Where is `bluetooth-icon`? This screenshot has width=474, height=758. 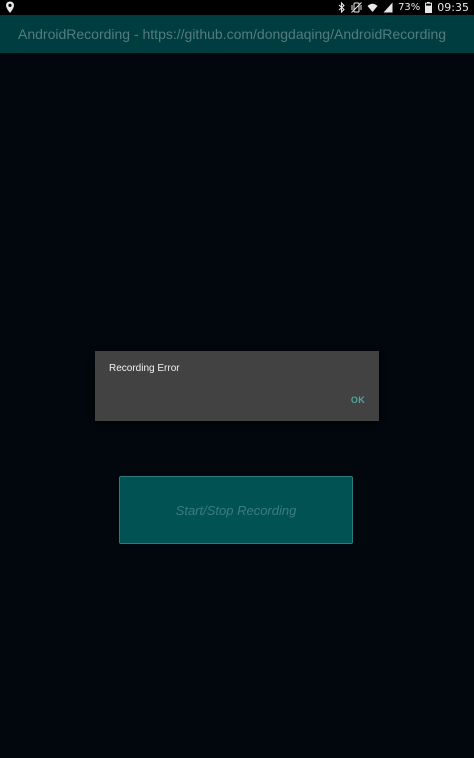 bluetooth-icon is located at coordinates (342, 7).